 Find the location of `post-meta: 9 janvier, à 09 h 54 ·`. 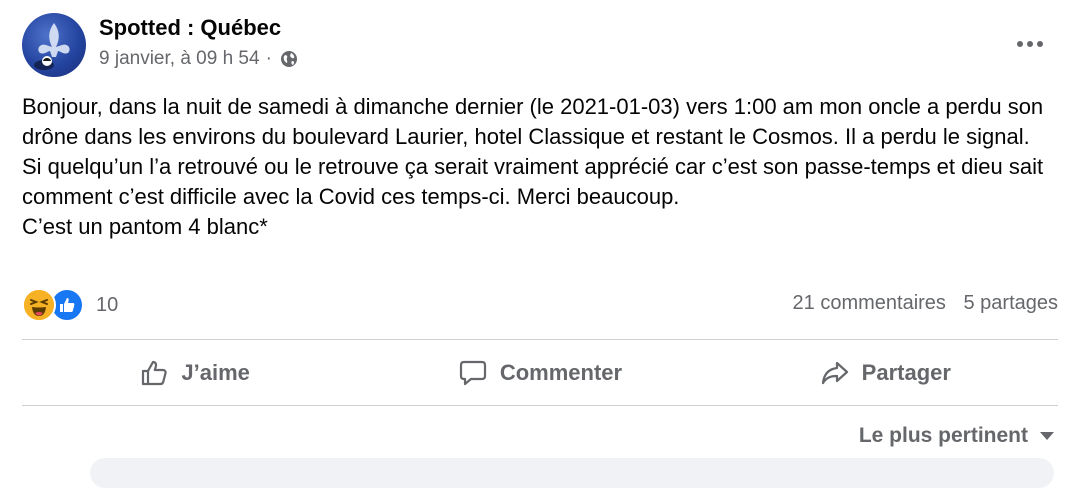

post-meta: 9 janvier, à 09 h 54 · is located at coordinates (198, 59).